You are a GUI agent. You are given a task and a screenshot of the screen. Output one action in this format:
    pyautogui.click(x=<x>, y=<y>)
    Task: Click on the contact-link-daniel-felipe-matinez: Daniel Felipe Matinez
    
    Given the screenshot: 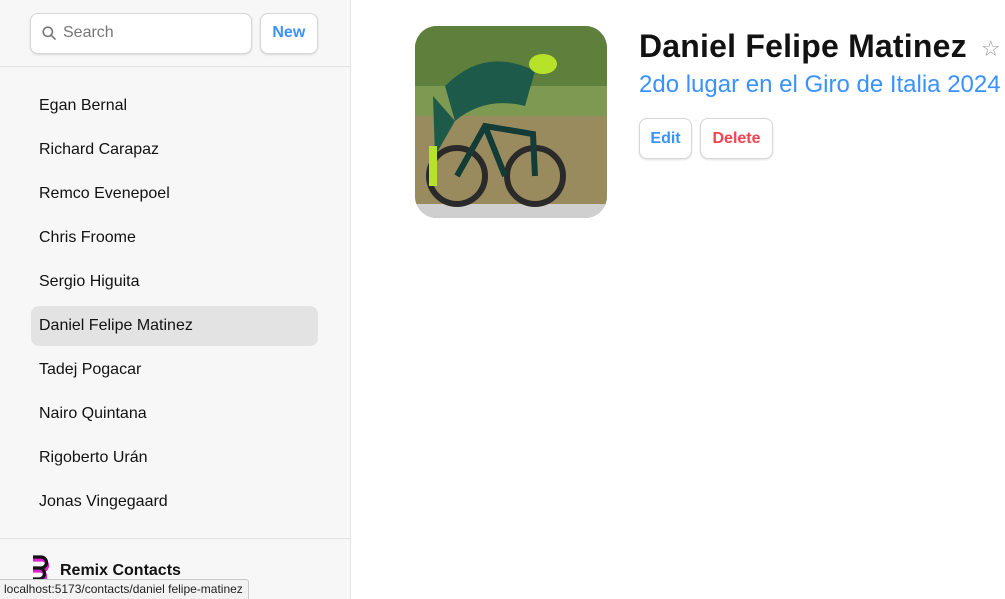 What is the action you would take?
    pyautogui.click(x=174, y=326)
    